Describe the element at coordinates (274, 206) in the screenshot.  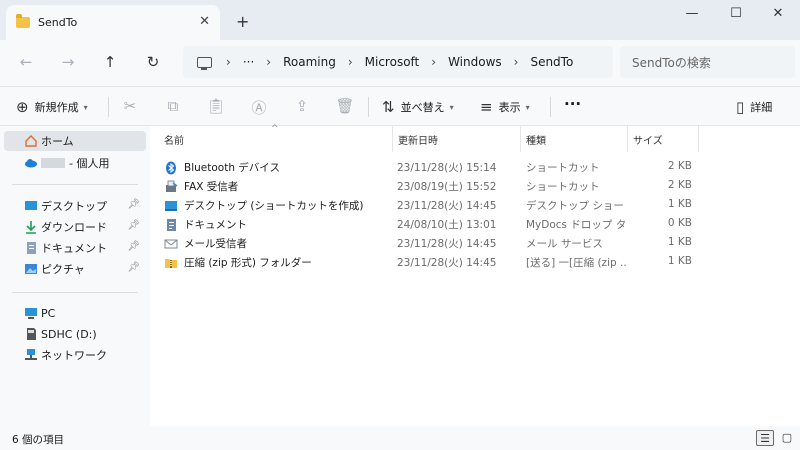
I see `file-name: デスクトップ (ショートカットを作成)` at that location.